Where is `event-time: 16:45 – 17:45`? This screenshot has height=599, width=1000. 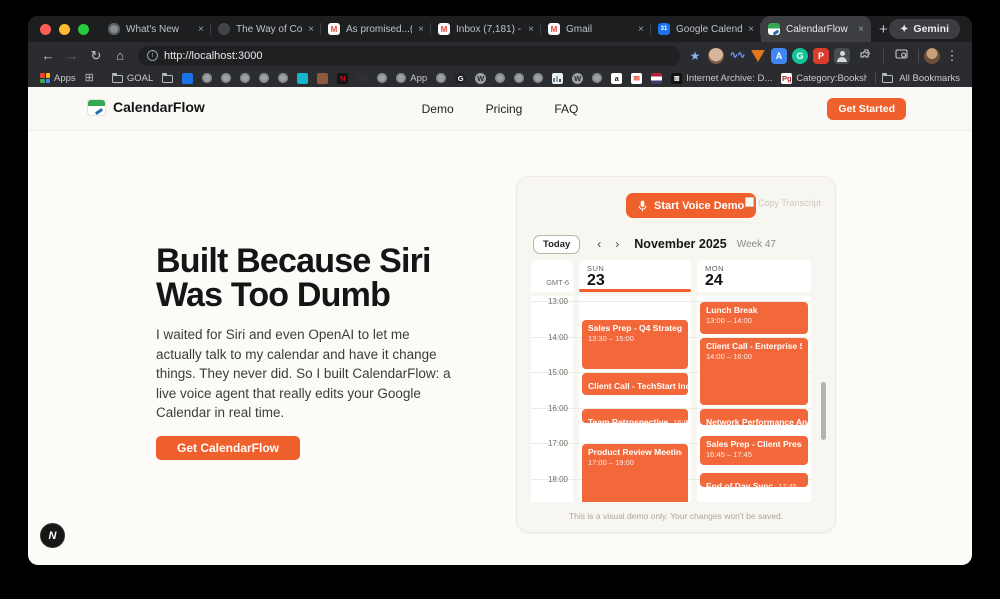 event-time: 16:45 – 17:45 is located at coordinates (729, 454).